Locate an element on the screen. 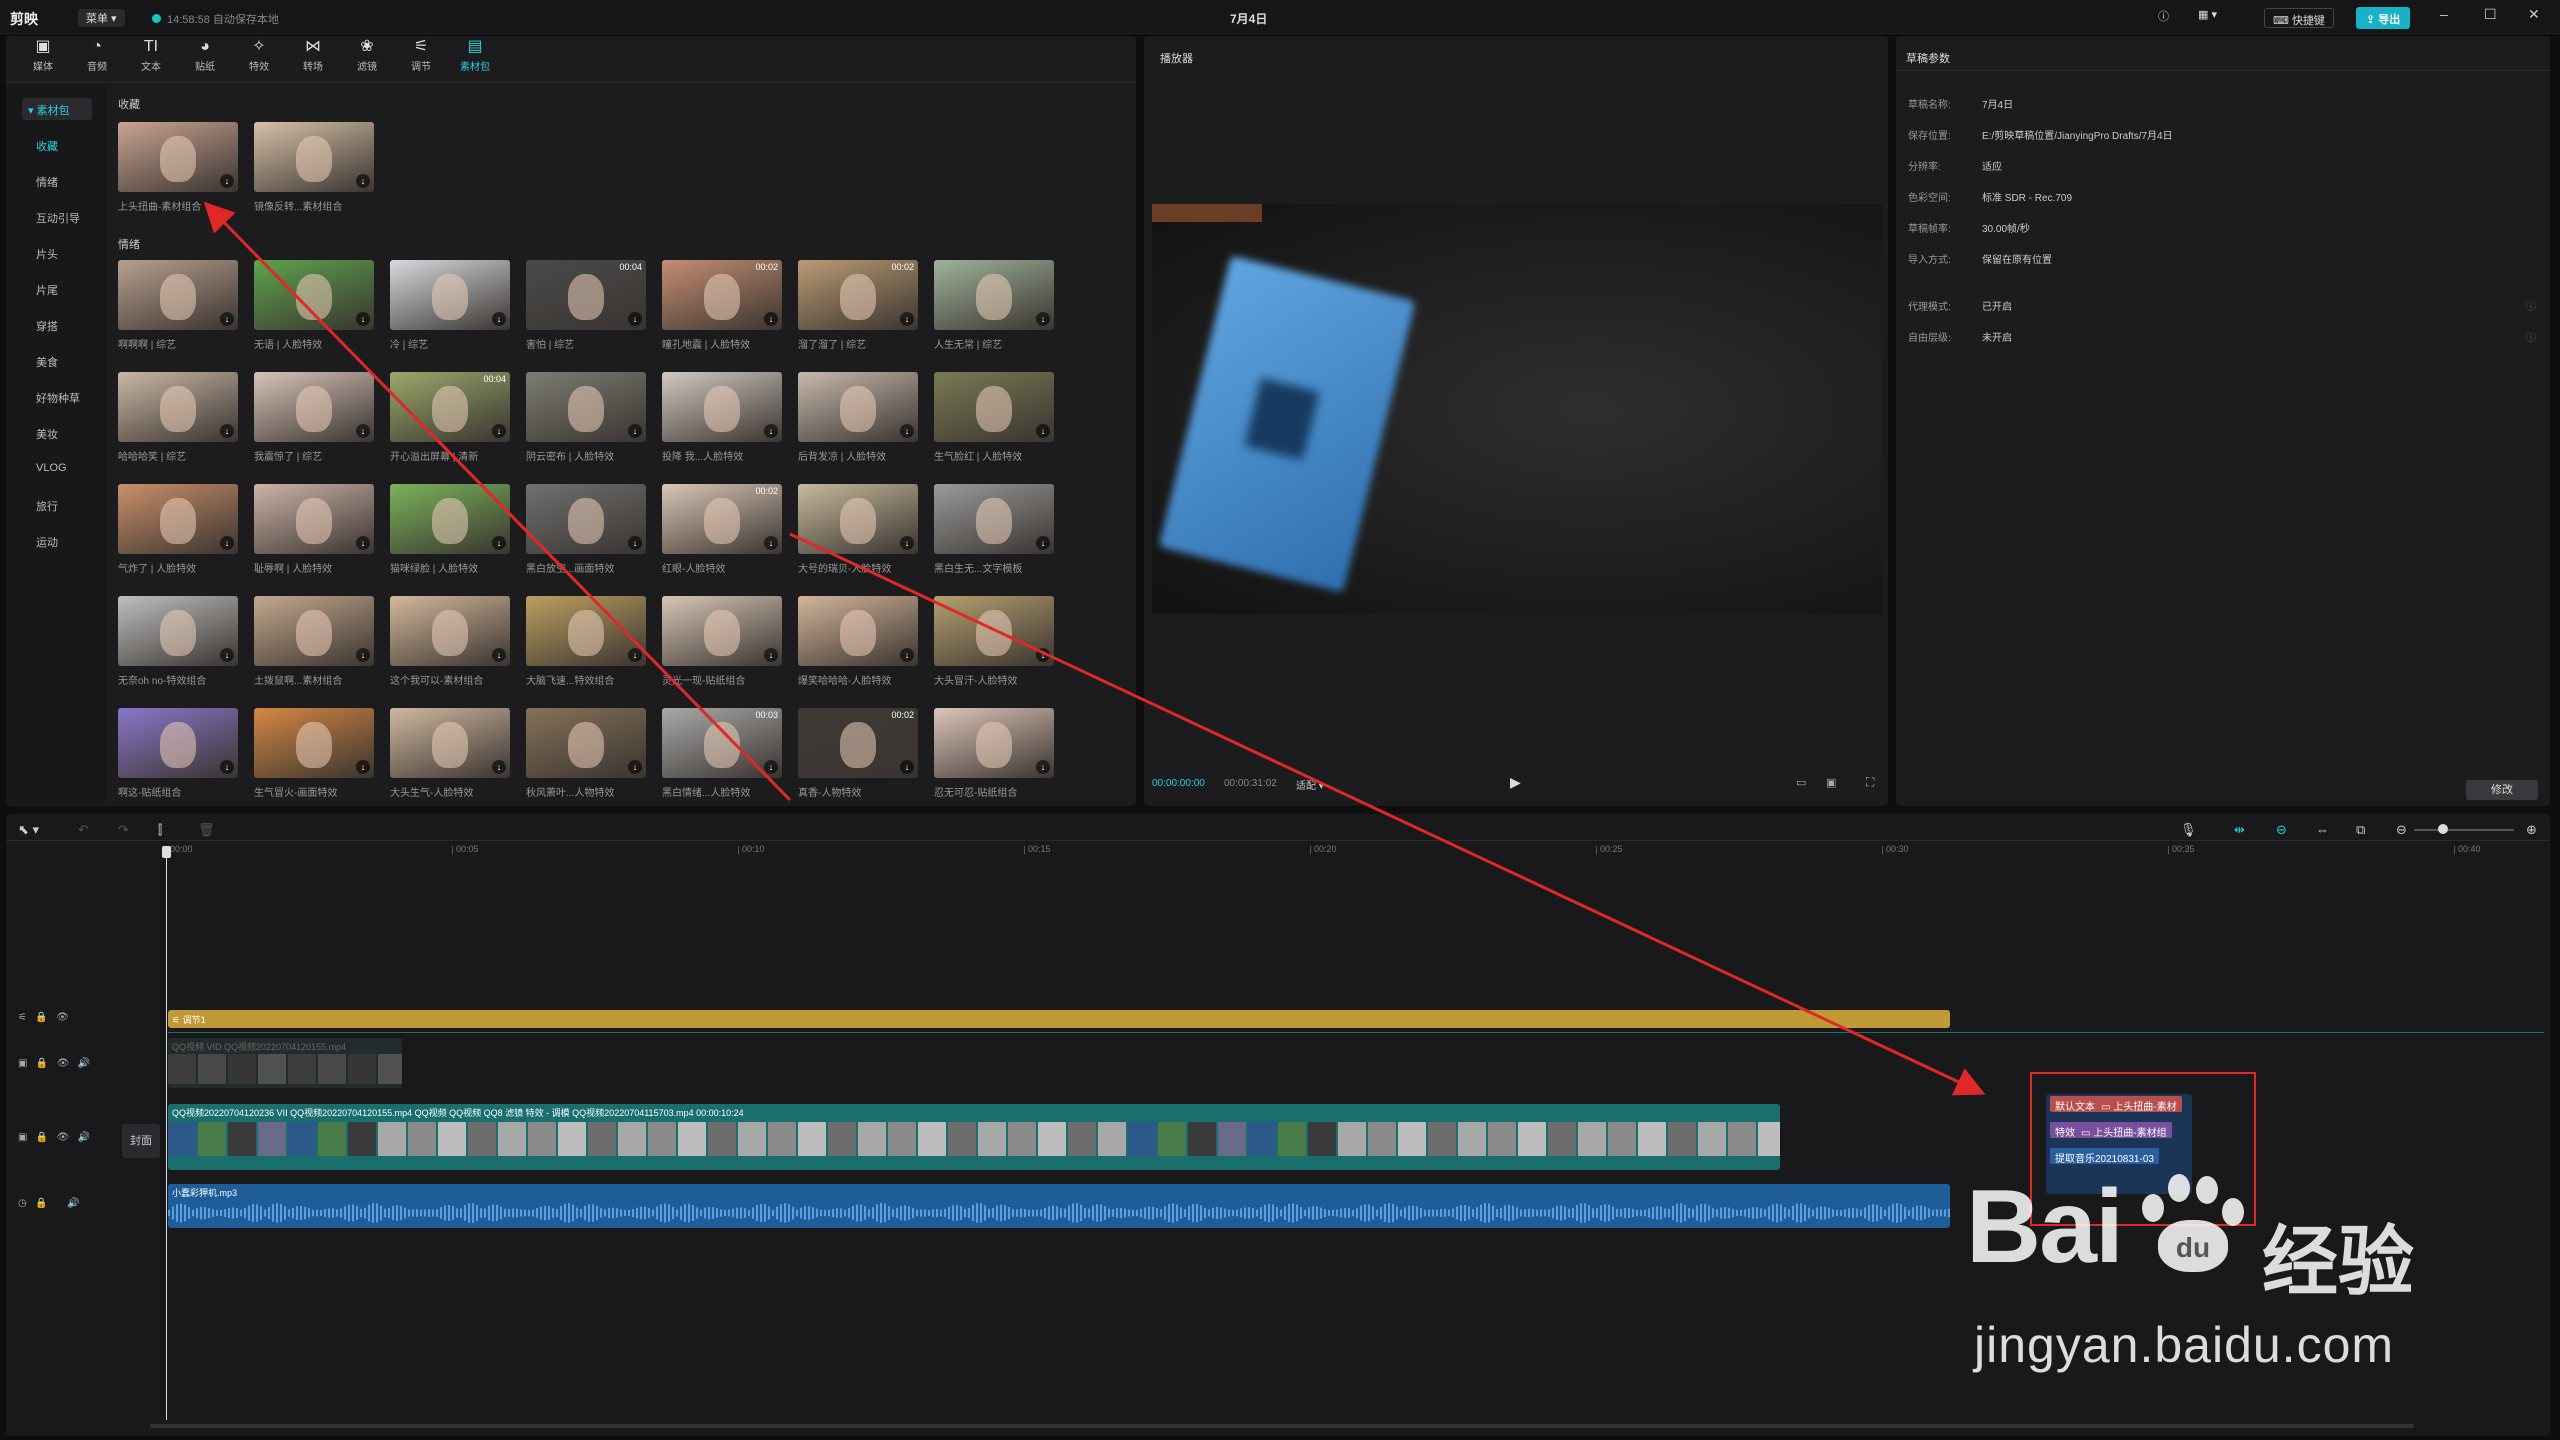 This screenshot has width=2560, height=1440. watermark-brand: Bai is located at coordinates (2045, 1227).